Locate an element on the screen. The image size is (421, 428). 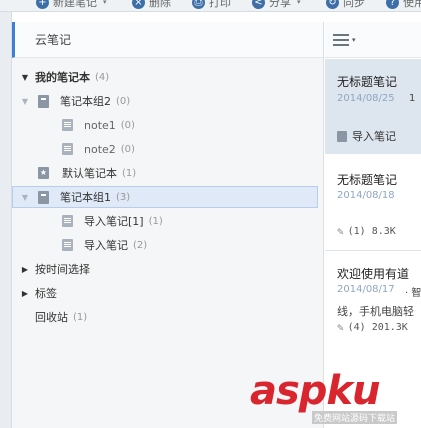
note-card: 无标题笔记 2014/08/25 1 导入笔记 is located at coordinates (373, 106).